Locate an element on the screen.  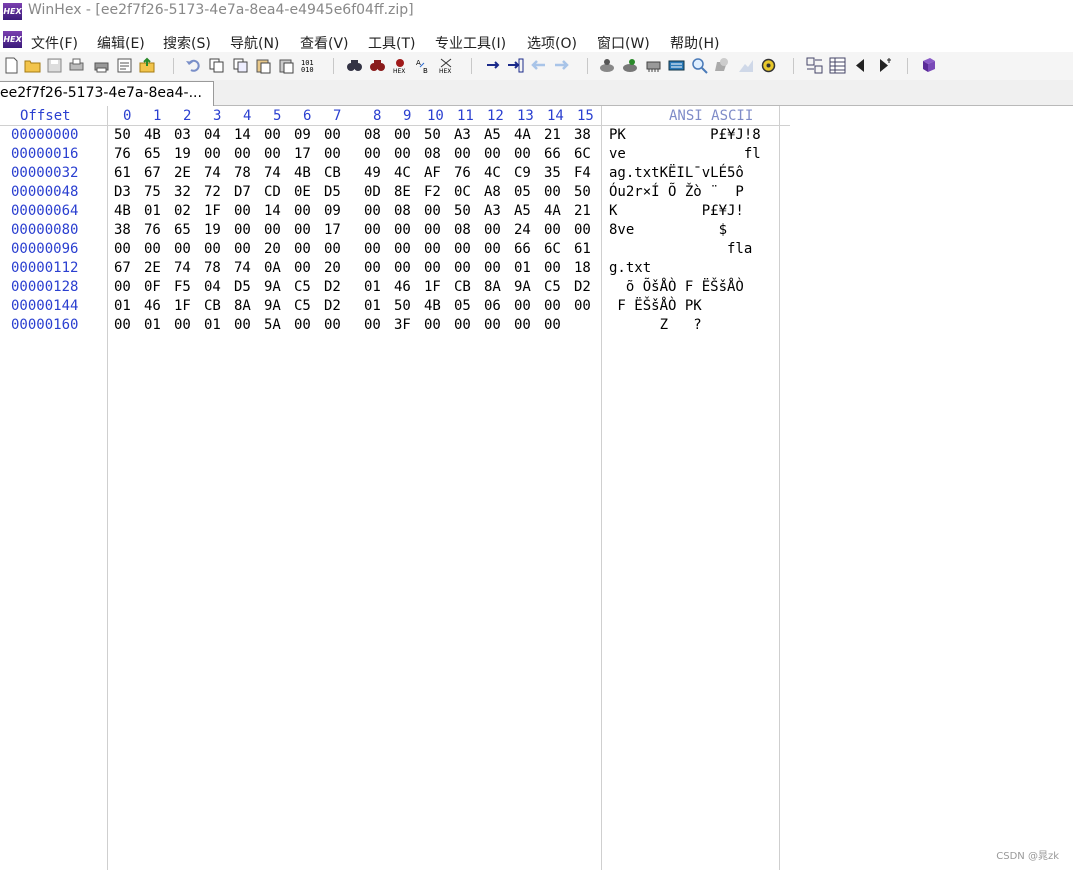
hex-byte: 19 is located at coordinates (212, 230).